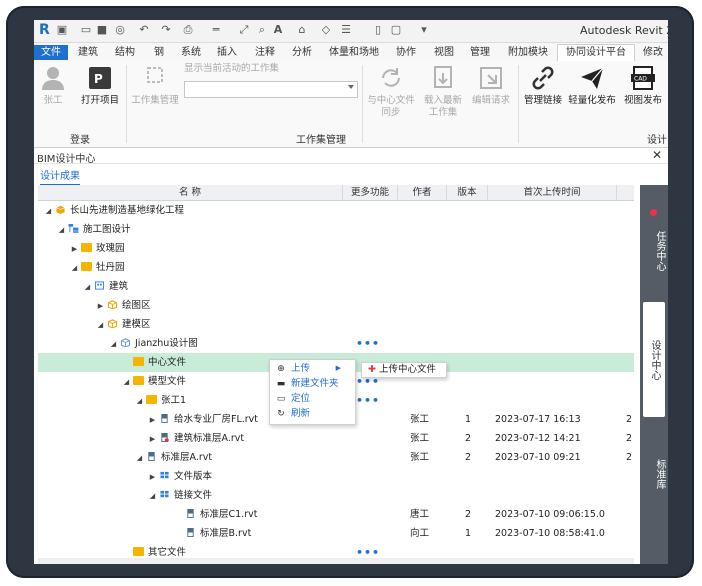  What do you see at coordinates (262, 30) in the screenshot?
I see `tag-icon: ⌕` at bounding box center [262, 30].